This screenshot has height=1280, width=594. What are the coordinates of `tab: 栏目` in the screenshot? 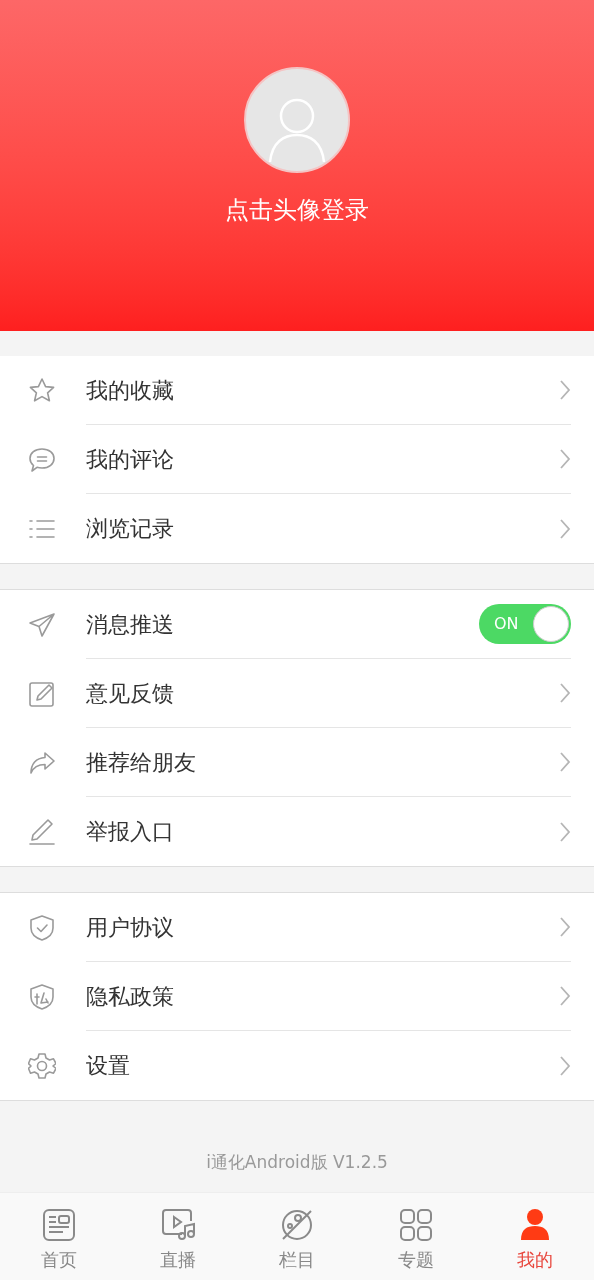 It's located at (297, 1236).